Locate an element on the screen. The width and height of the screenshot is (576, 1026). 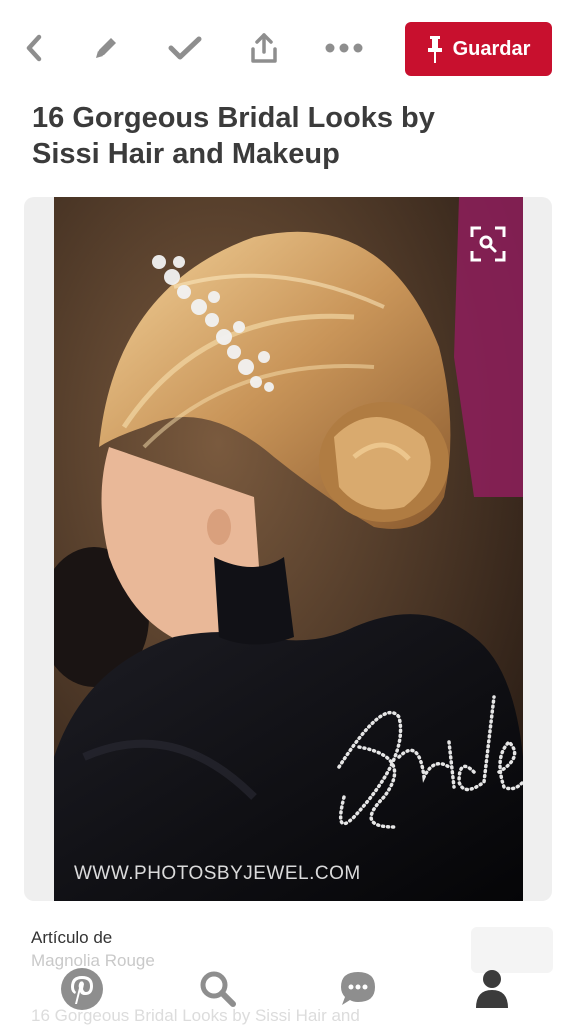
pinterest-icon is located at coordinates (82, 989).